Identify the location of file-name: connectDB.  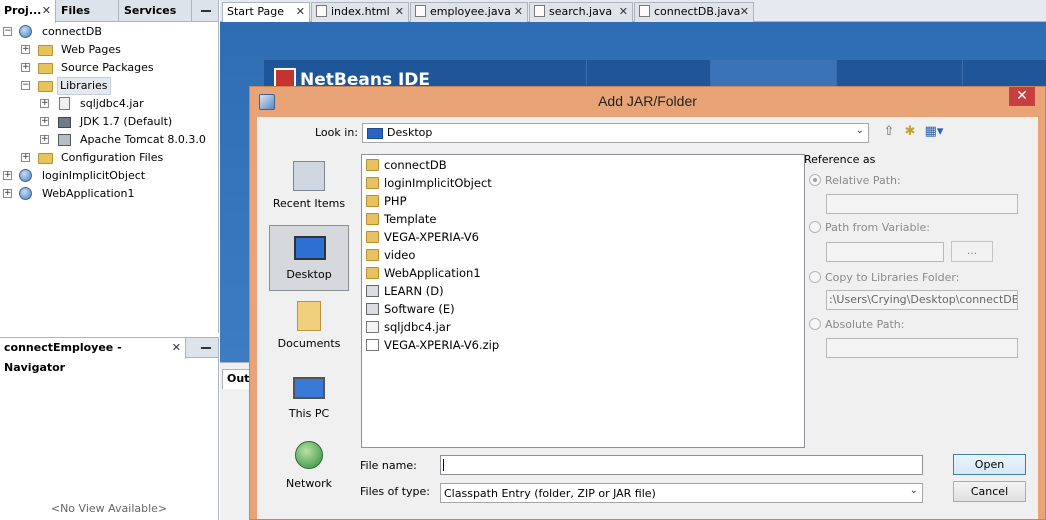
(415, 165).